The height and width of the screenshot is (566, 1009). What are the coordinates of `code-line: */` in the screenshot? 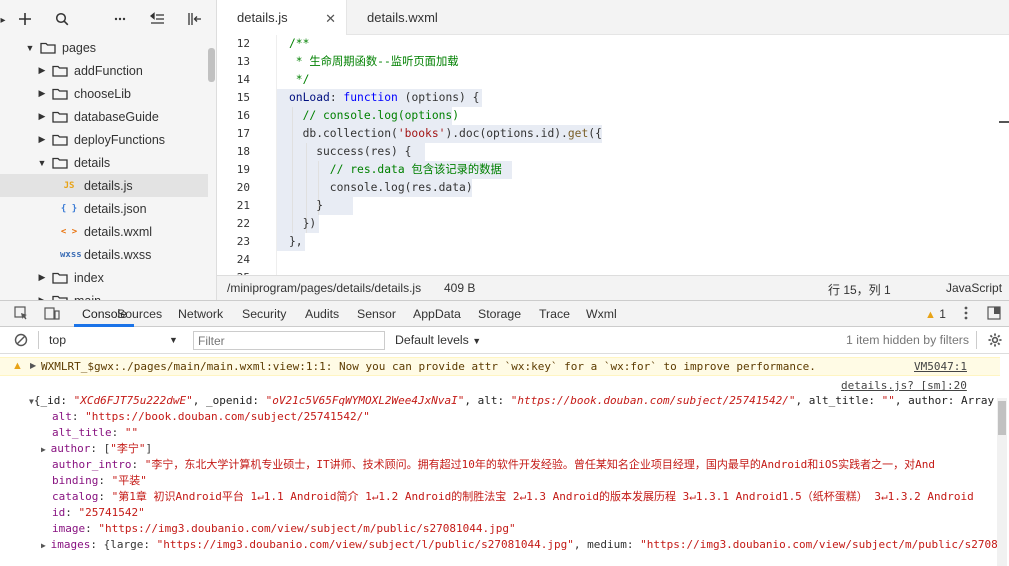 It's located at (299, 79).